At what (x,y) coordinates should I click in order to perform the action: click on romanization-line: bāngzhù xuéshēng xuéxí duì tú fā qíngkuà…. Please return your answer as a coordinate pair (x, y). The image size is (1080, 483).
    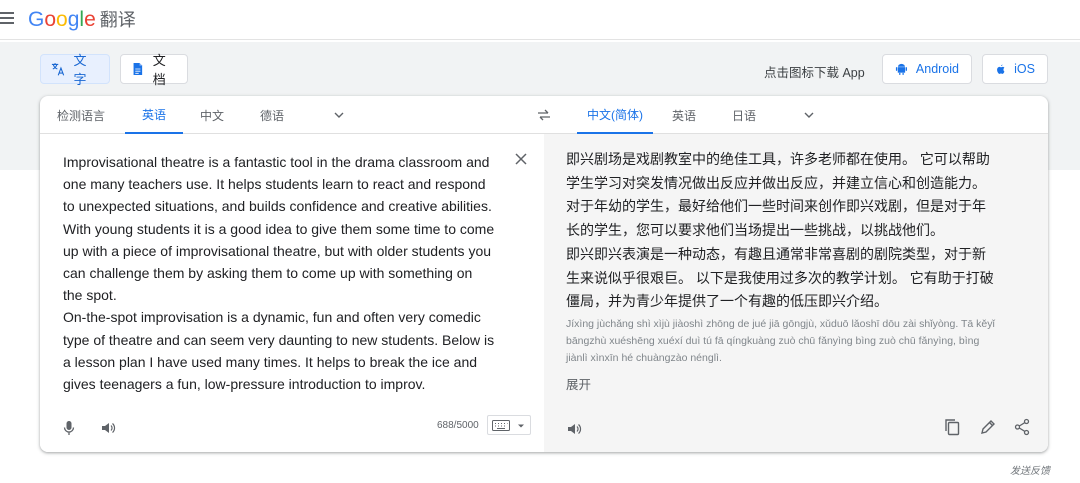
    Looking at the image, I should click on (773, 341).